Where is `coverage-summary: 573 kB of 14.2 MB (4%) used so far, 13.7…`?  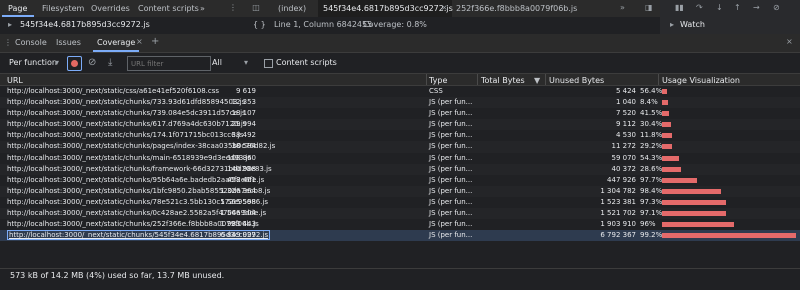
coverage-summary: 573 kB of 14.2 MB (4%) used so far, 13.7… is located at coordinates (117, 275).